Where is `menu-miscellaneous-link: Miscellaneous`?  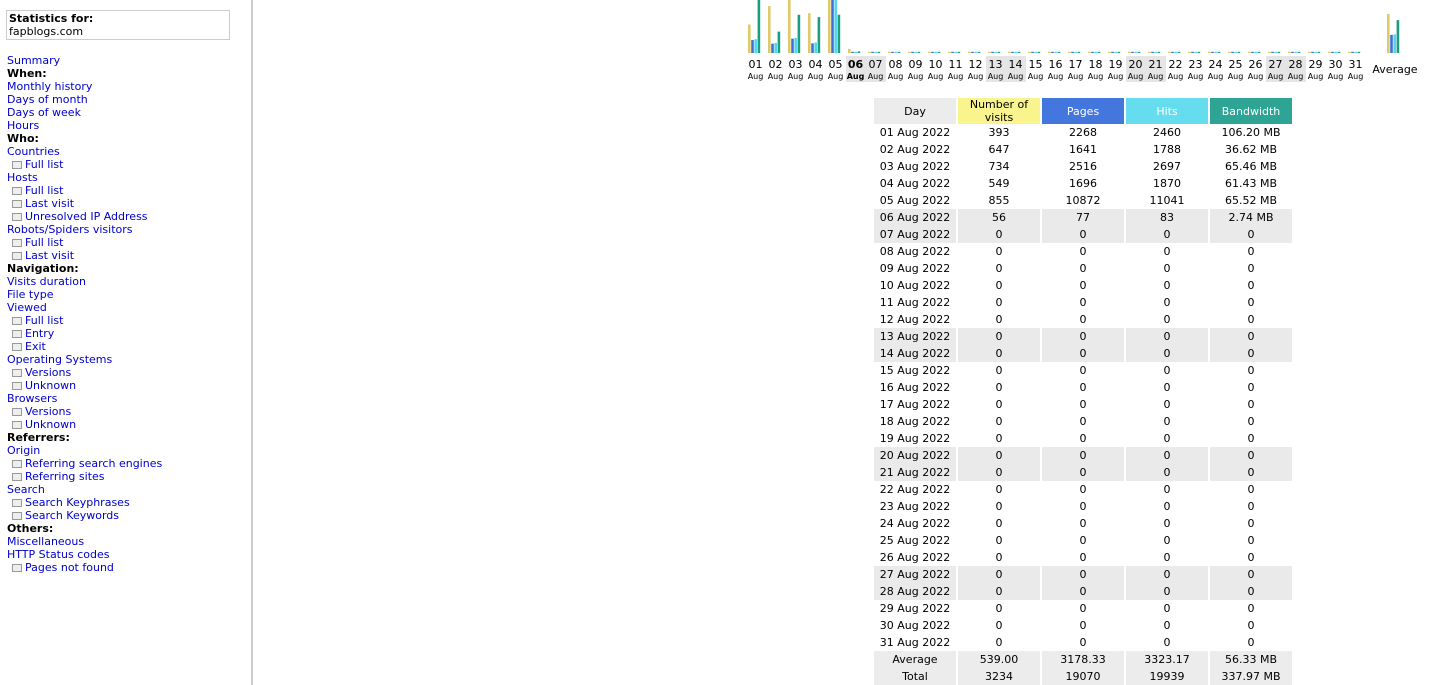
menu-miscellaneous-link: Miscellaneous is located at coordinates (45, 541).